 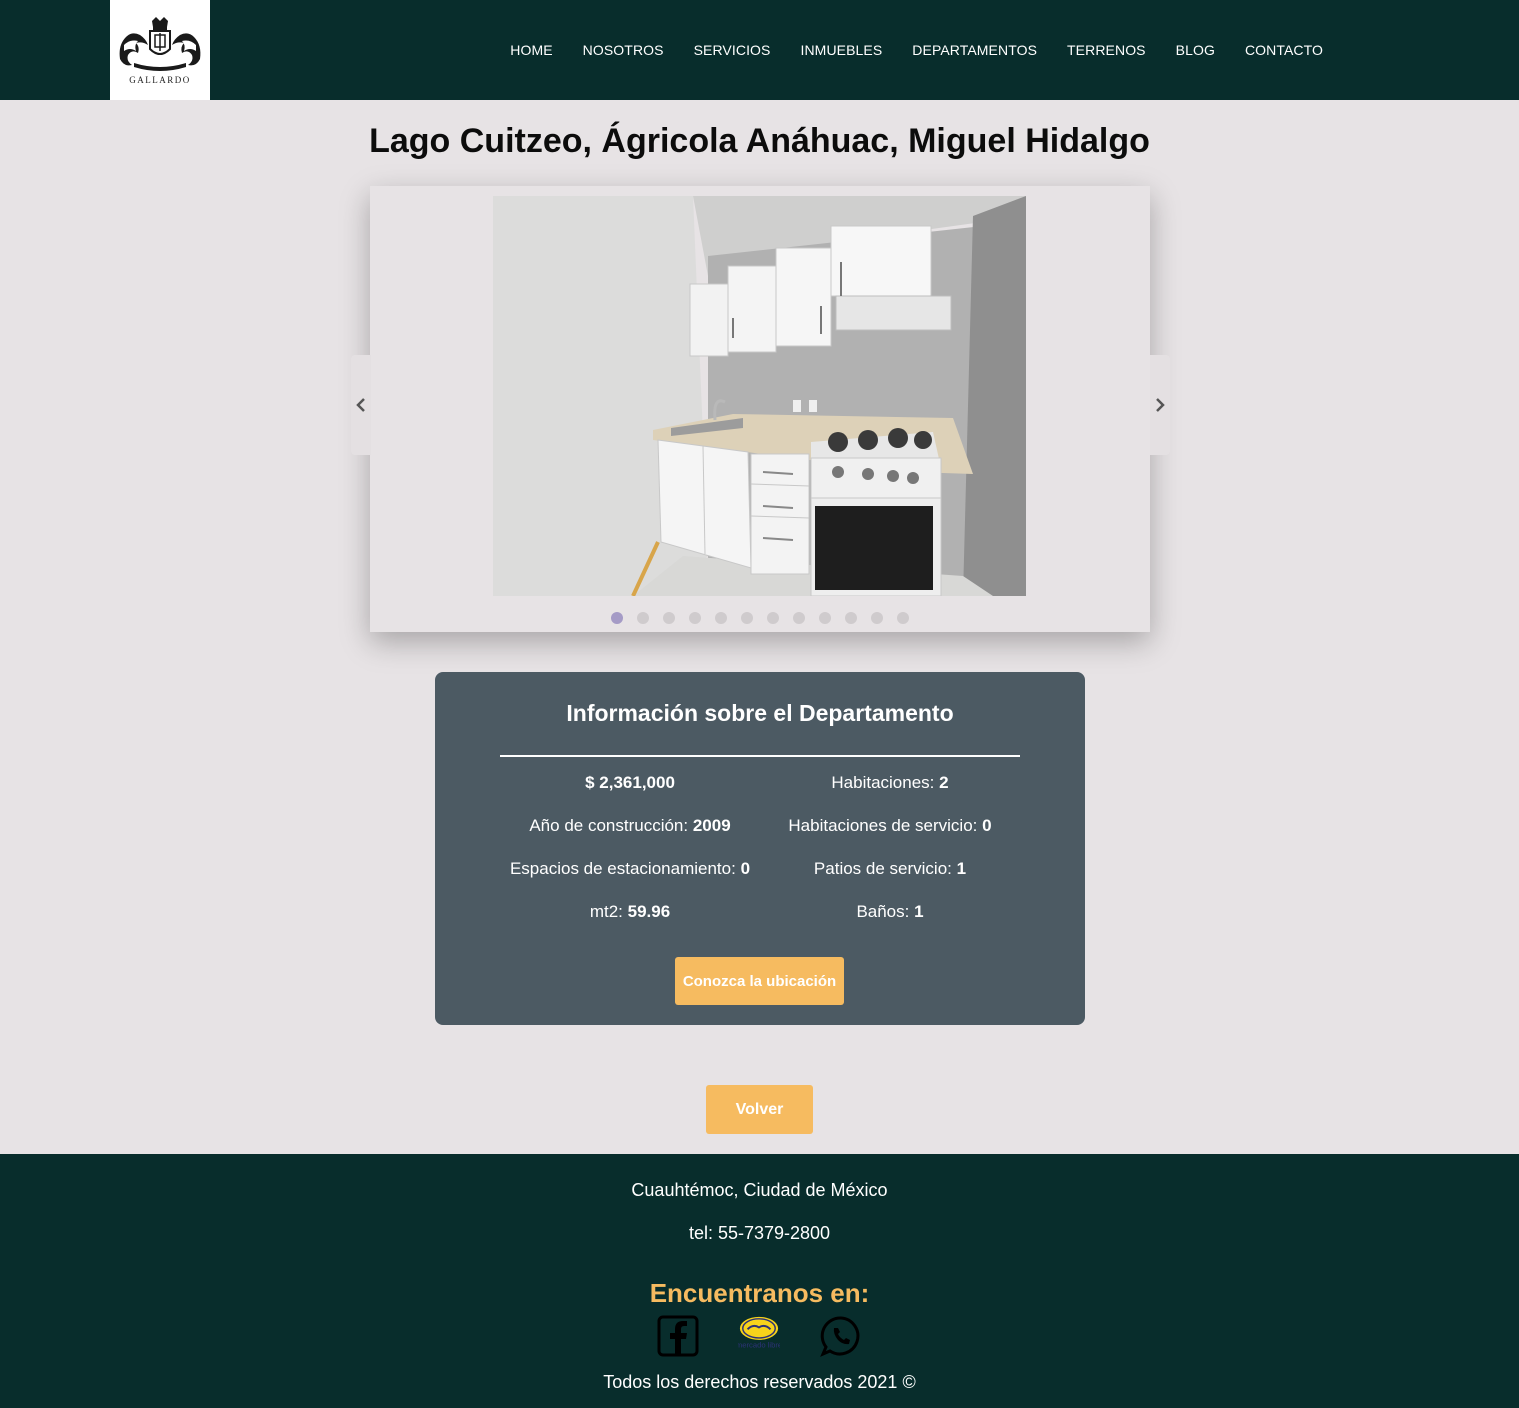 I want to click on service-rooms-value: 0, so click(x=987, y=825).